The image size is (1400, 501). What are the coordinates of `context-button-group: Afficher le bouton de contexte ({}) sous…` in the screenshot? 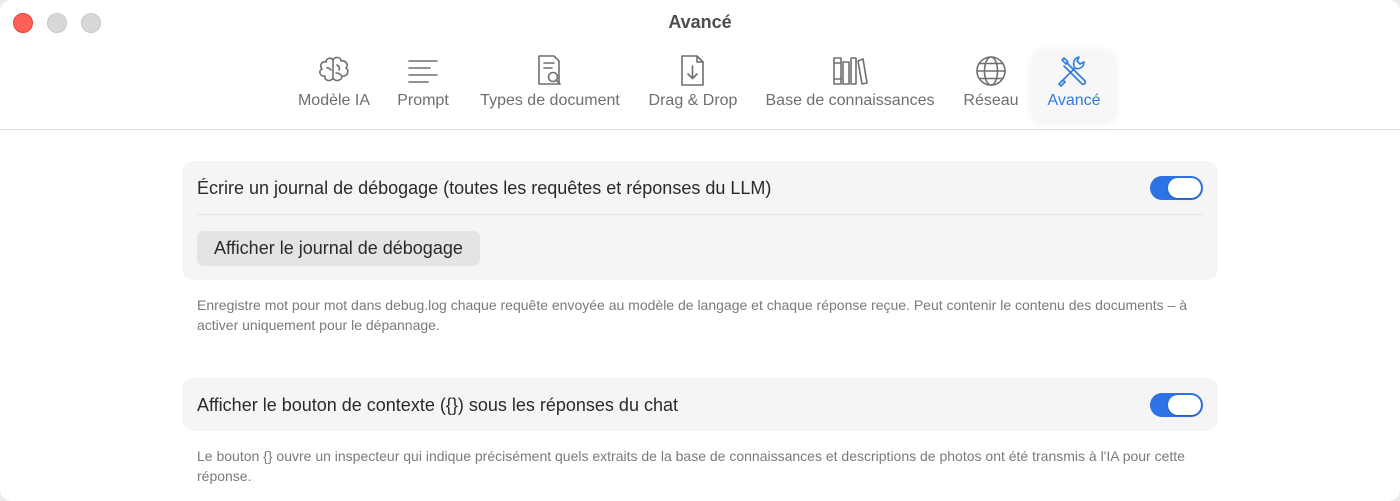 It's located at (700, 404).